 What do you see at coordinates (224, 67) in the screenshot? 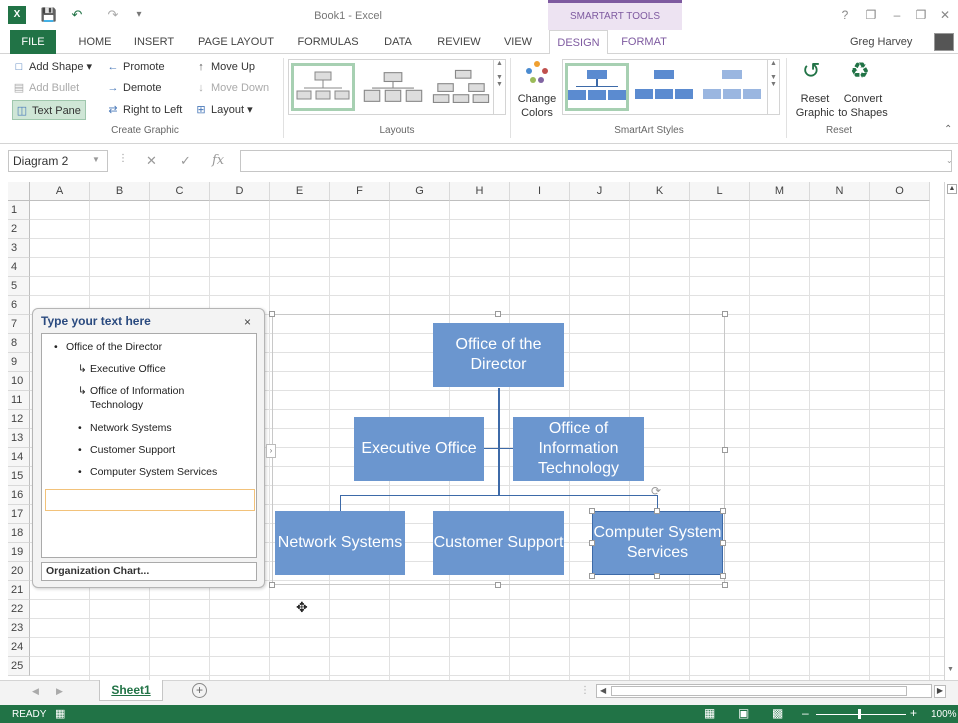
I see `move-up-button: ↑ Move Up` at bounding box center [224, 67].